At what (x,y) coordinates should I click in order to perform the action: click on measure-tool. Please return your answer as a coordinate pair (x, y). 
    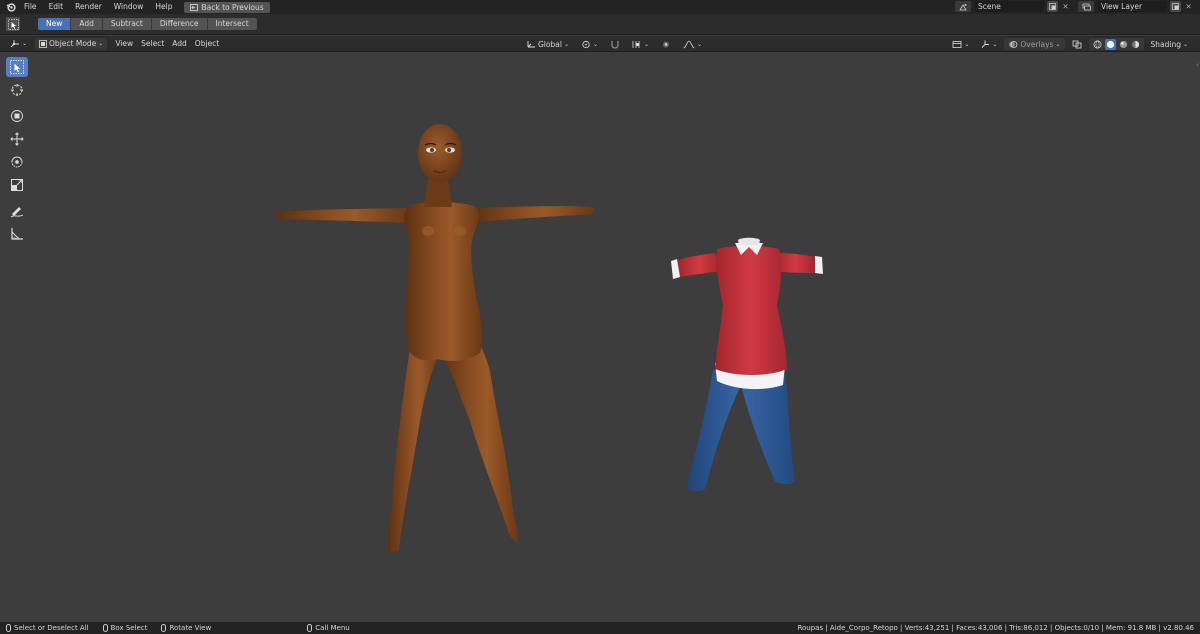
    Looking at the image, I should click on (17, 234).